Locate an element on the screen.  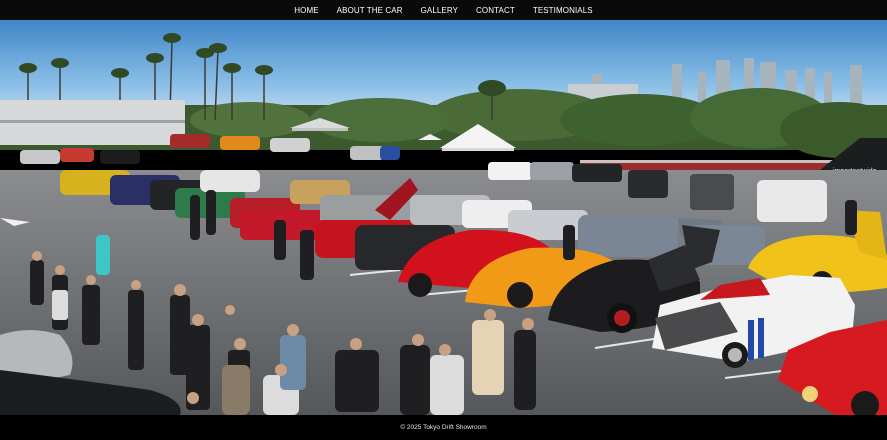
nav-home-link: HOME is located at coordinates (306, 10).